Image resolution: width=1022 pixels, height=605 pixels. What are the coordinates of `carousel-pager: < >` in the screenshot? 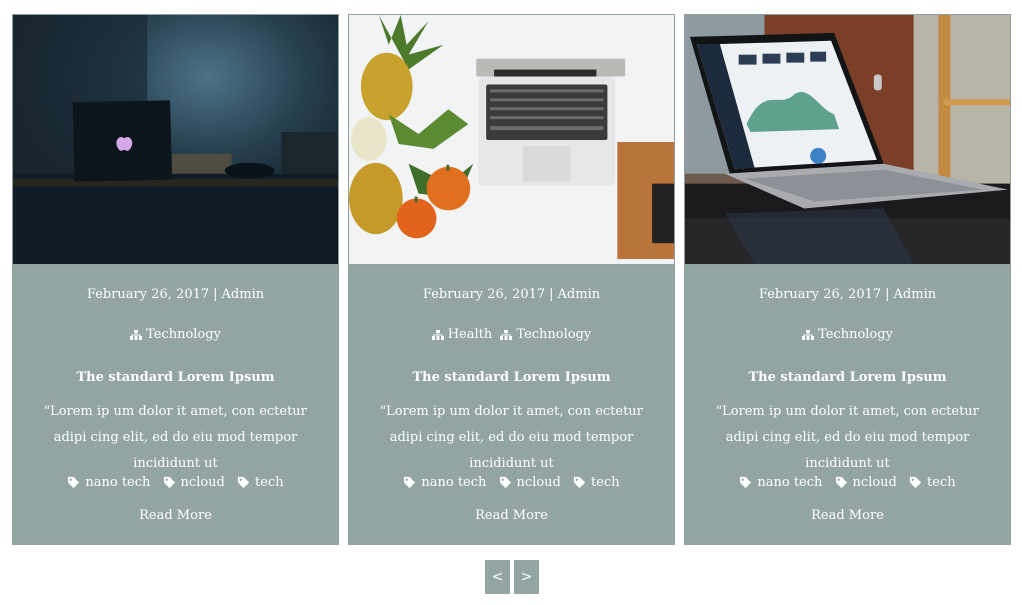 It's located at (512, 577).